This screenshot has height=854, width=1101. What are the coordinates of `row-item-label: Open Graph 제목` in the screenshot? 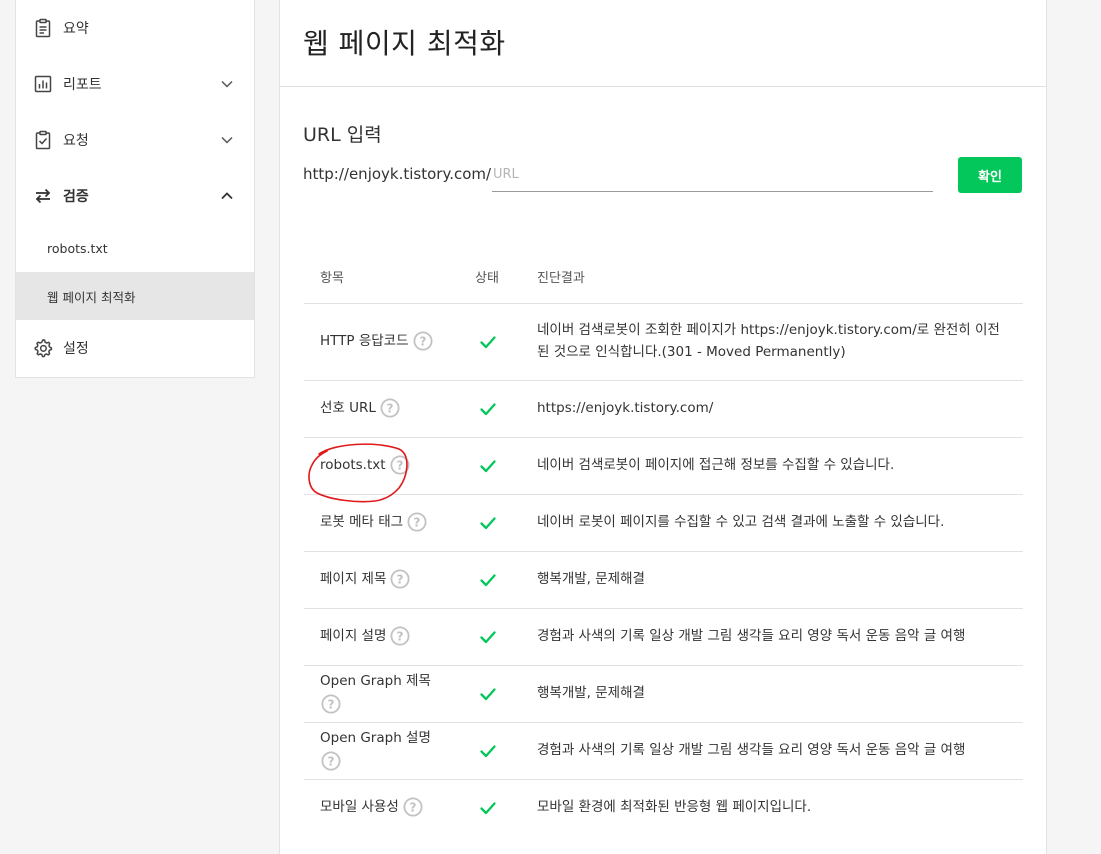 It's located at (375, 681).